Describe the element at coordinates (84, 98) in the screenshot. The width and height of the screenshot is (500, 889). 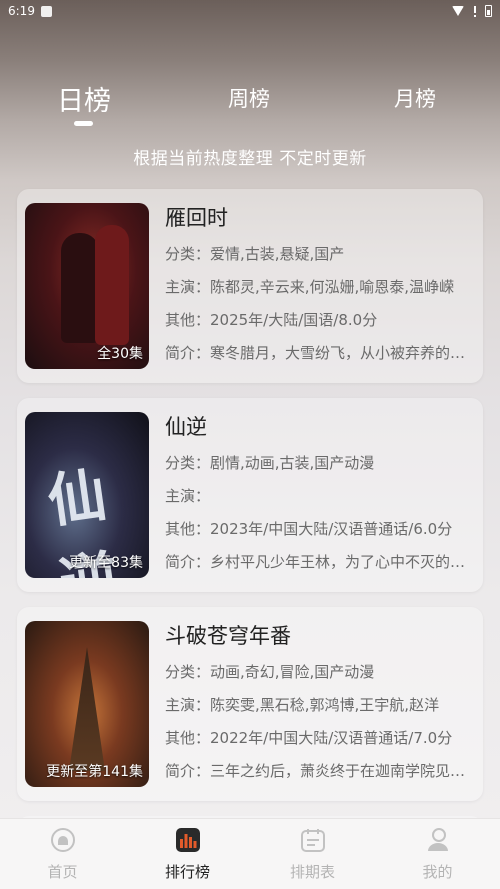
I see `tab-daily: 日榜` at that location.